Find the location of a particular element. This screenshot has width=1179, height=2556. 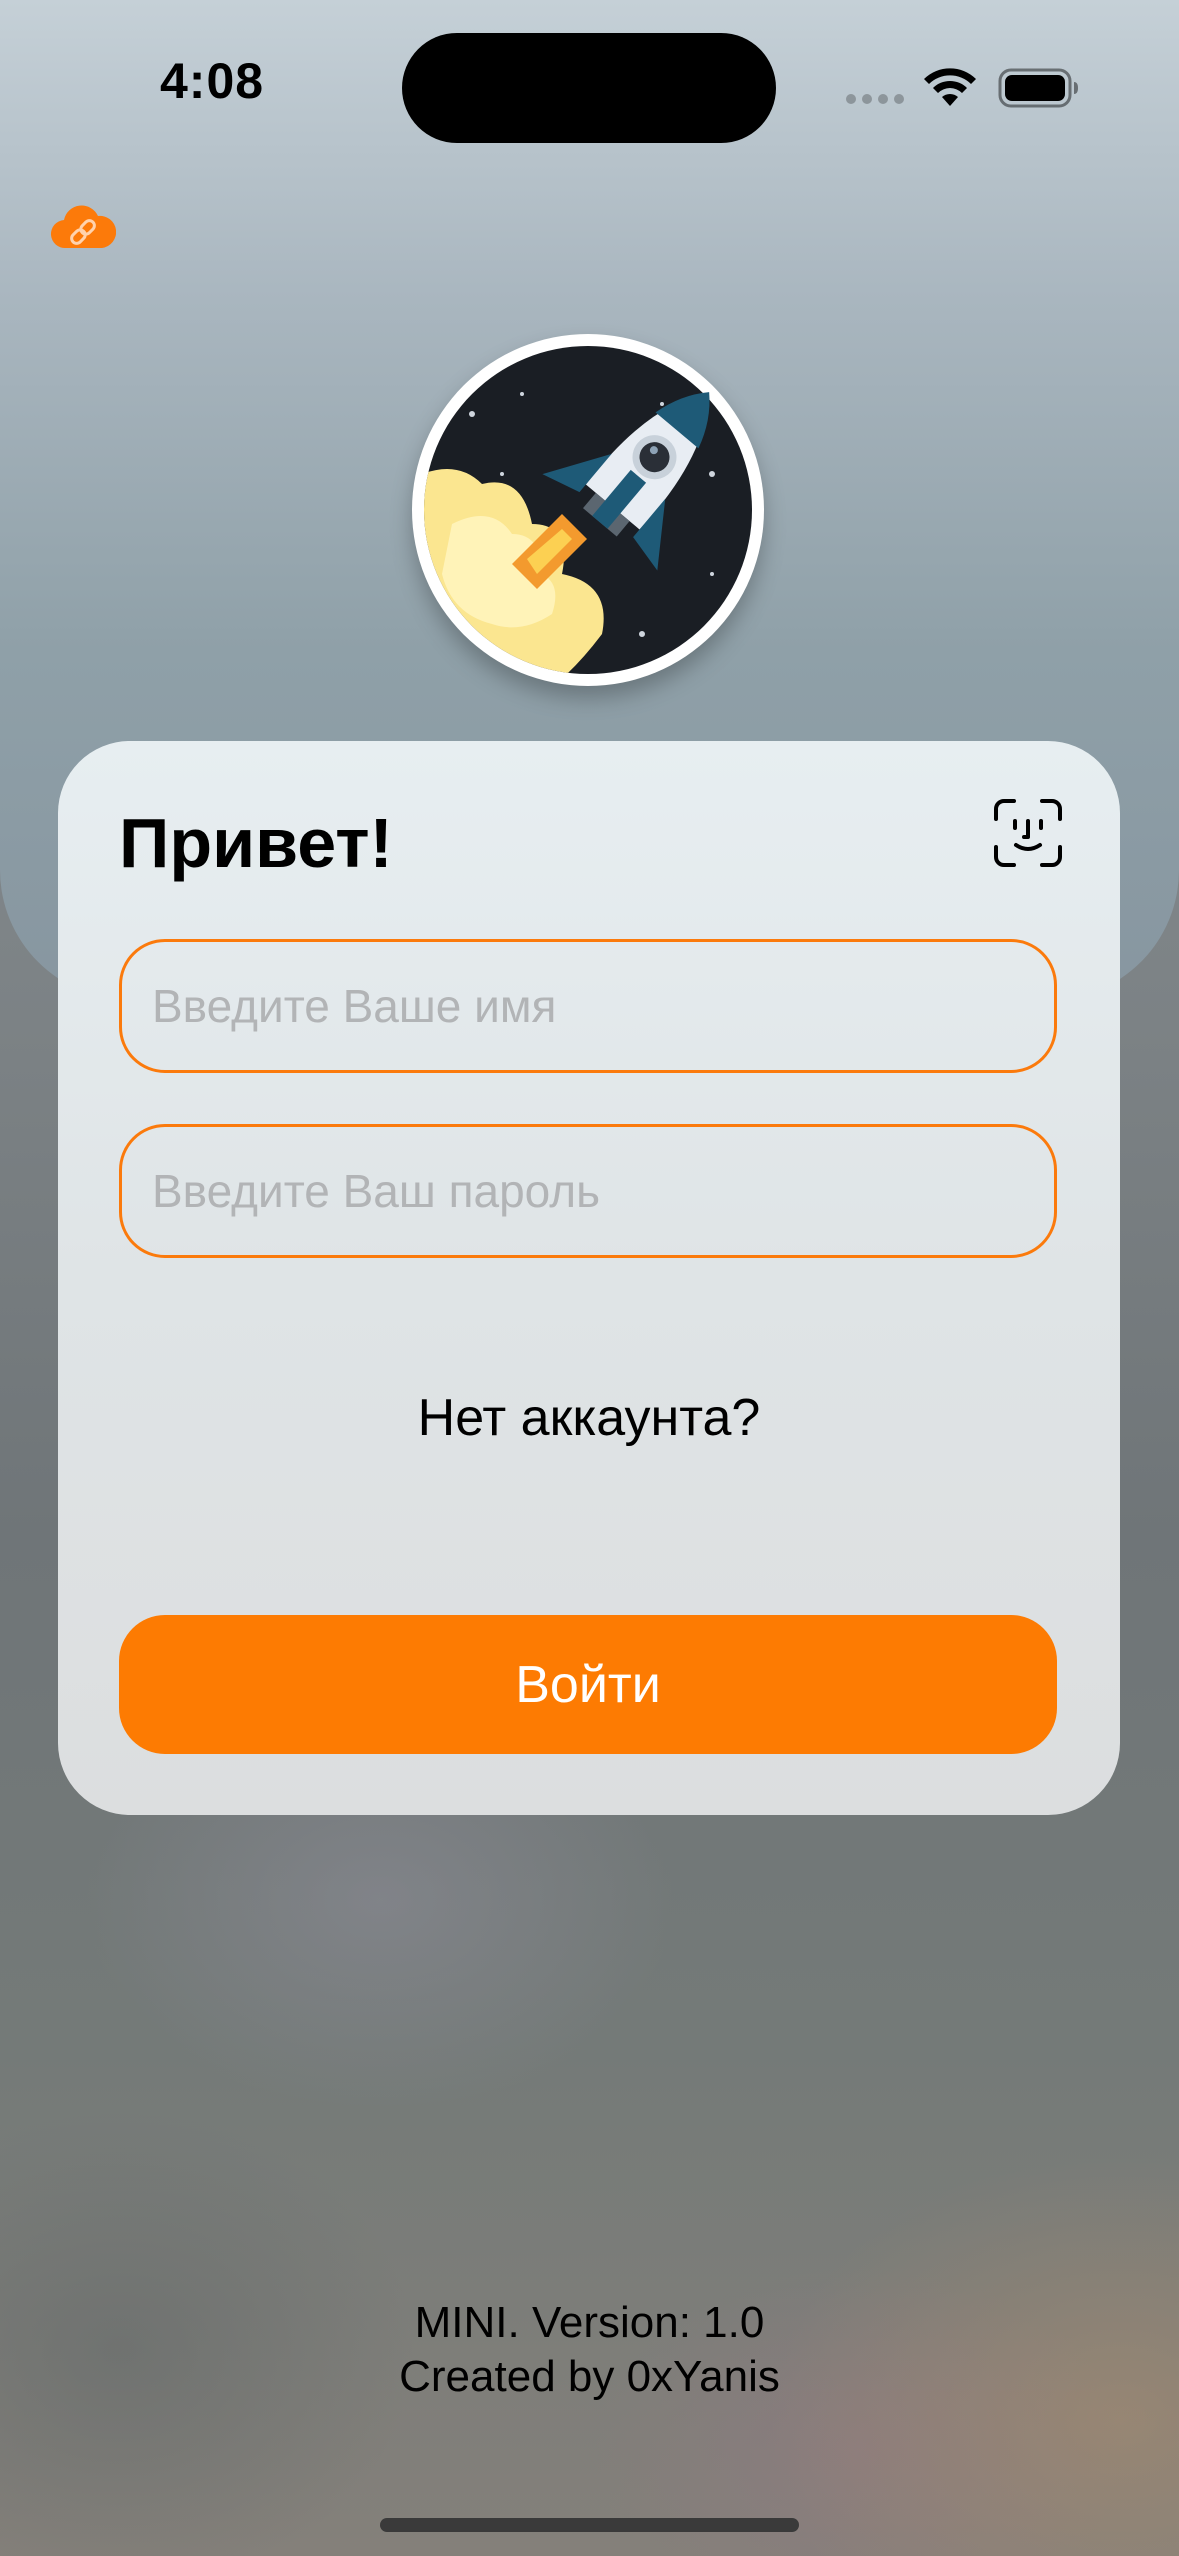

footer: MINI. Version: 1.0 Created by 0xYanis is located at coordinates (589, 2350).